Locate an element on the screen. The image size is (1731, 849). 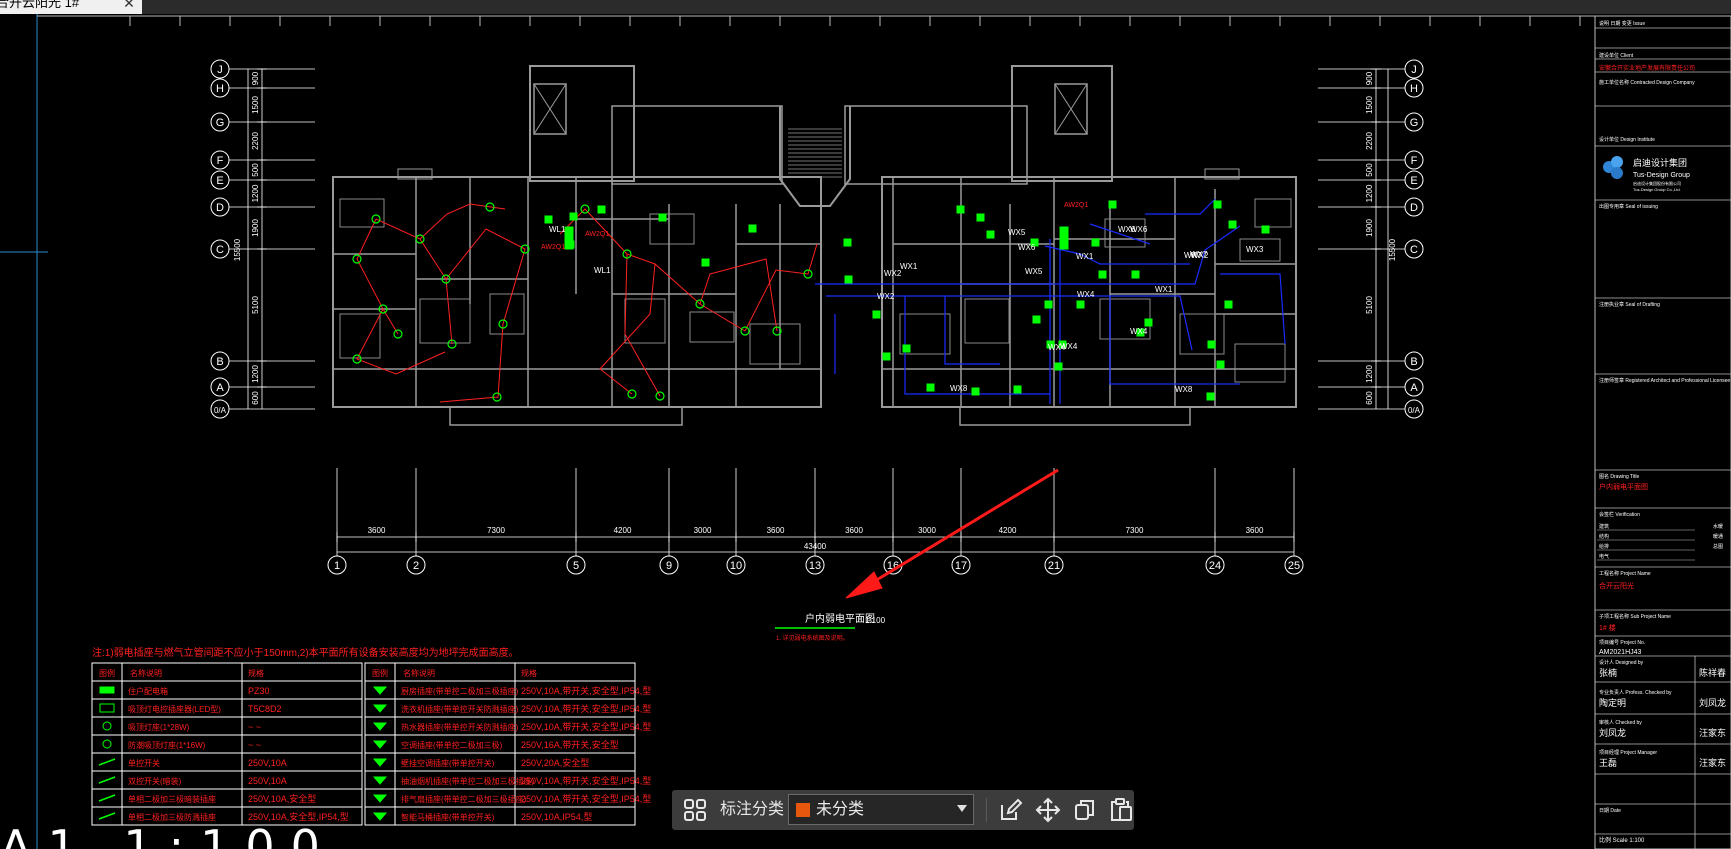
toolbar-divider is located at coordinates (986, 810).